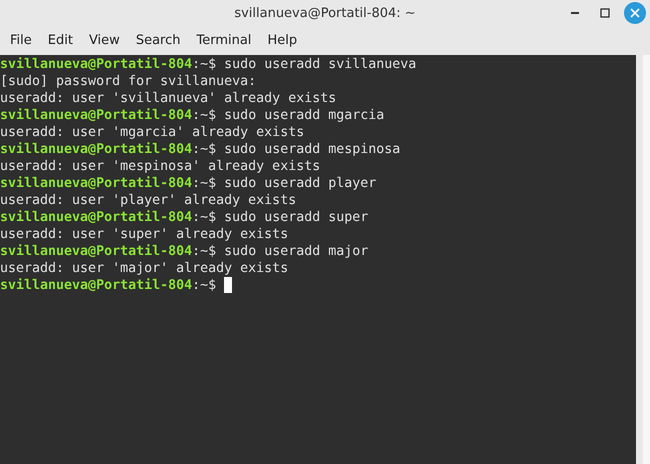  I want to click on output-line: useradd: user 'player' already exists, so click(148, 200).